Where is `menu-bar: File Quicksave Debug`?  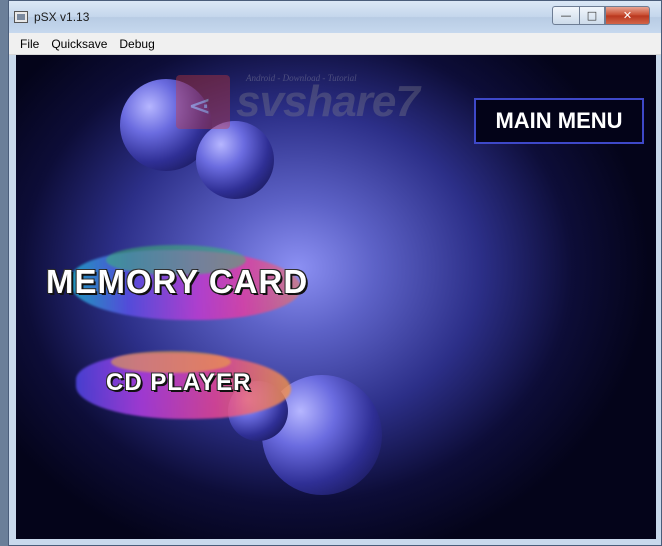 menu-bar: File Quicksave Debug is located at coordinates (335, 44).